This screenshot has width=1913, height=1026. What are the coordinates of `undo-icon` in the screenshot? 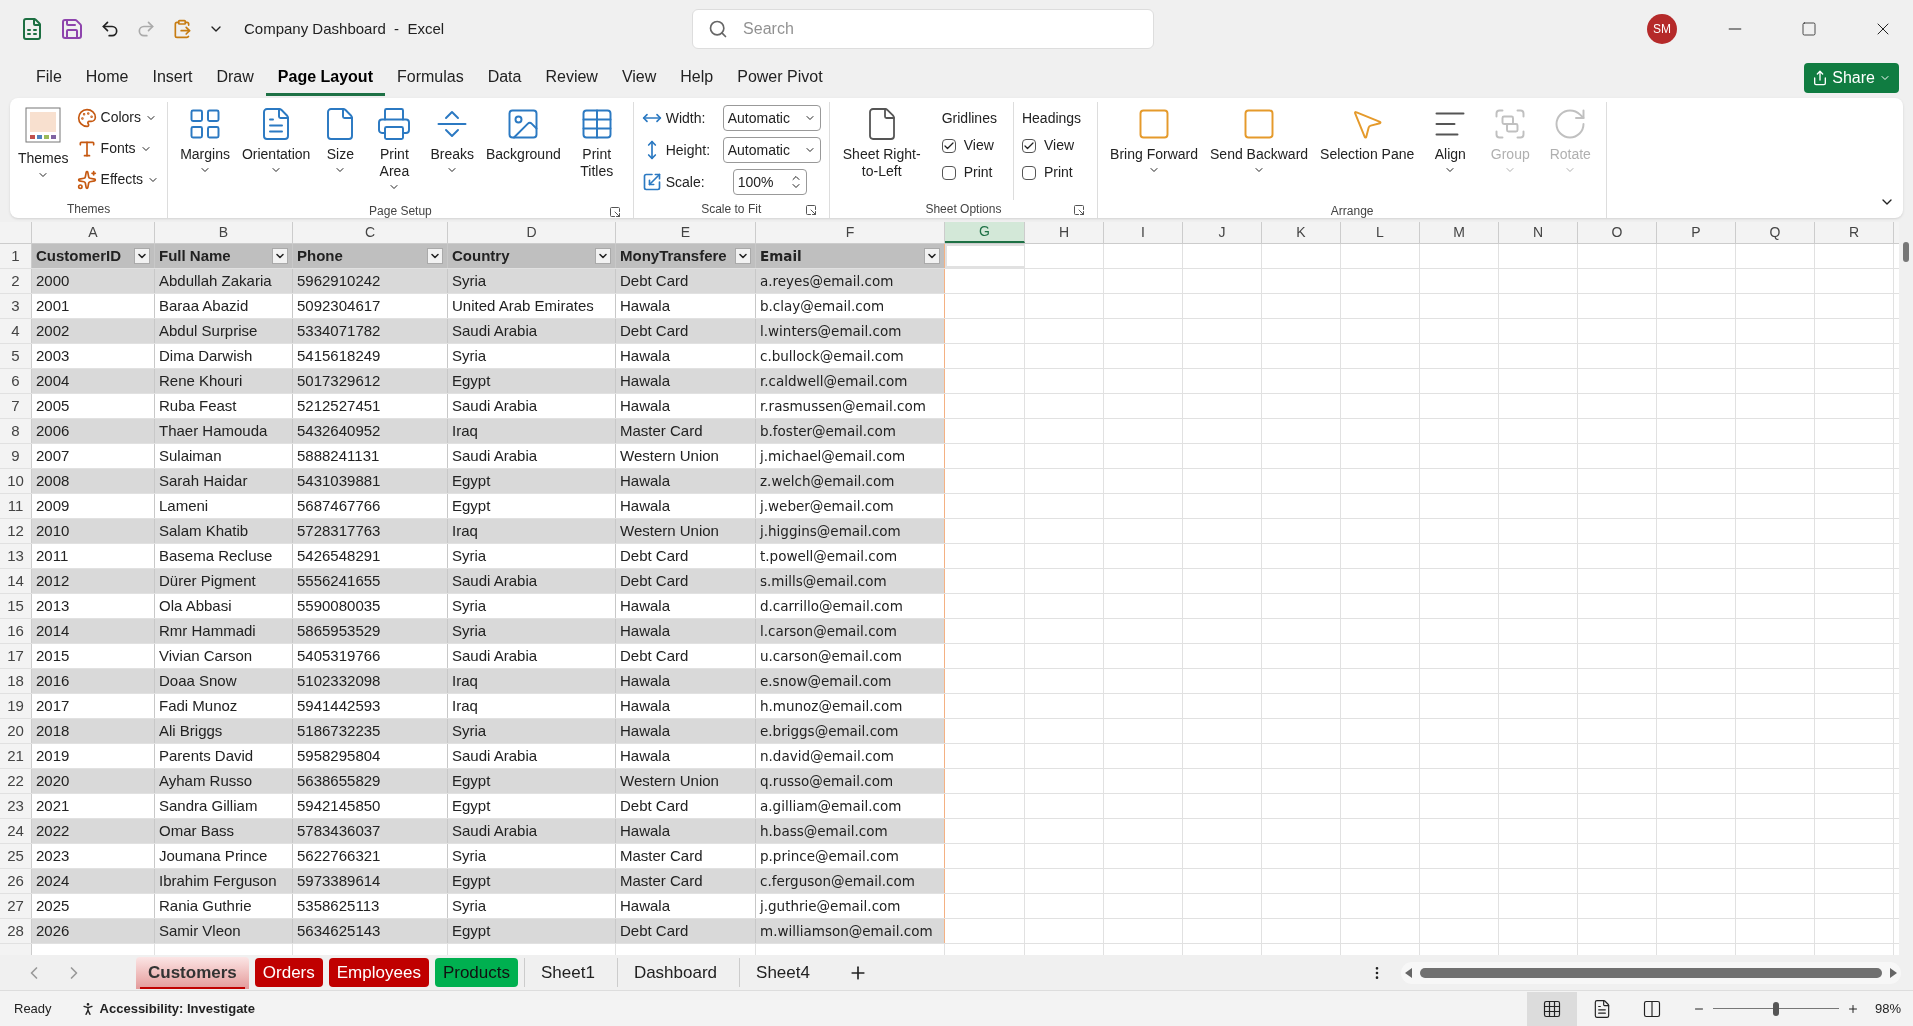 It's located at (110, 29).